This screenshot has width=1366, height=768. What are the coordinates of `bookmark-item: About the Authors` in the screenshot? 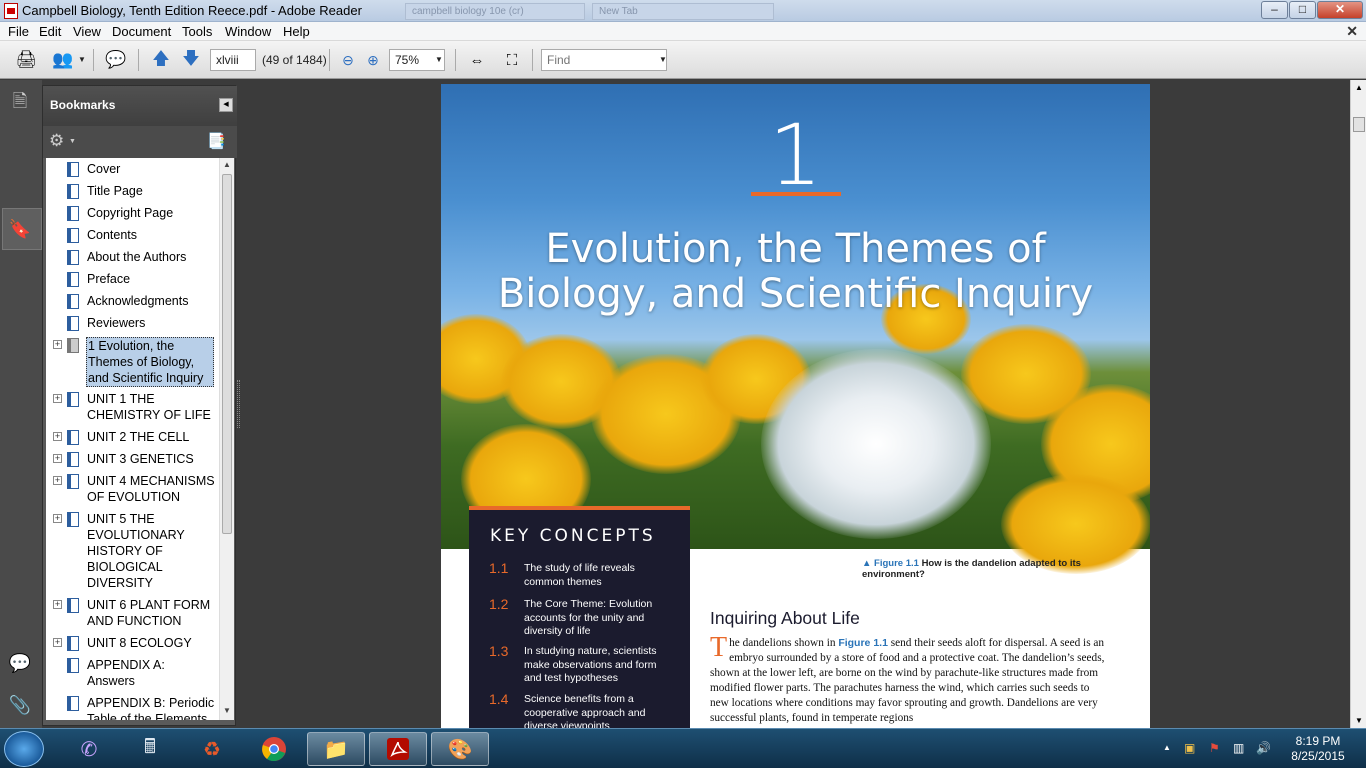 It's located at (131, 256).